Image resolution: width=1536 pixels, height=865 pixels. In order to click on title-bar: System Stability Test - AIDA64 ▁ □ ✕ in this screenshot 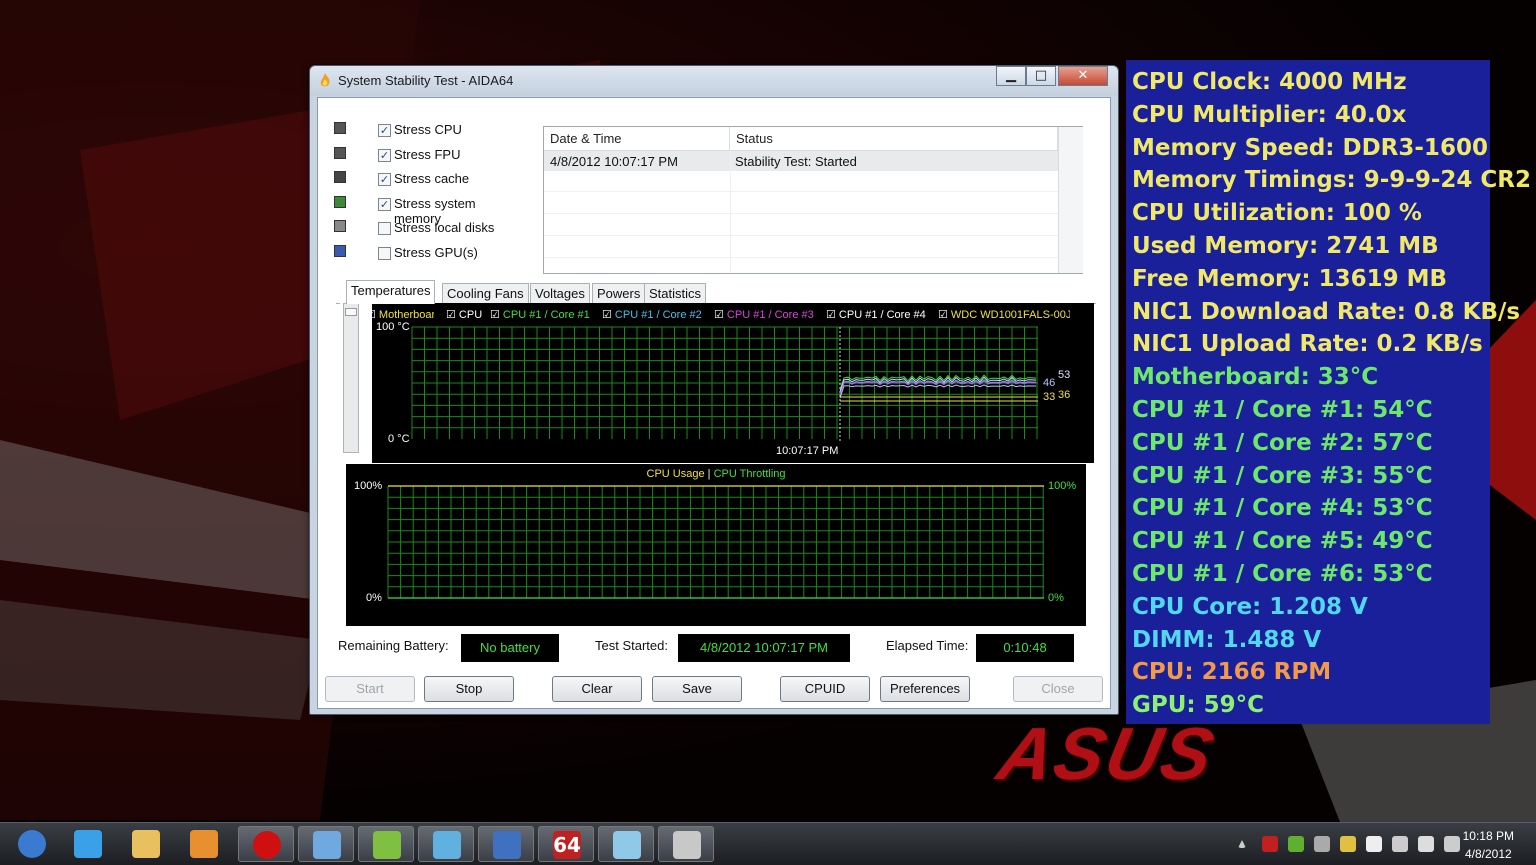, I will do `click(714, 81)`.